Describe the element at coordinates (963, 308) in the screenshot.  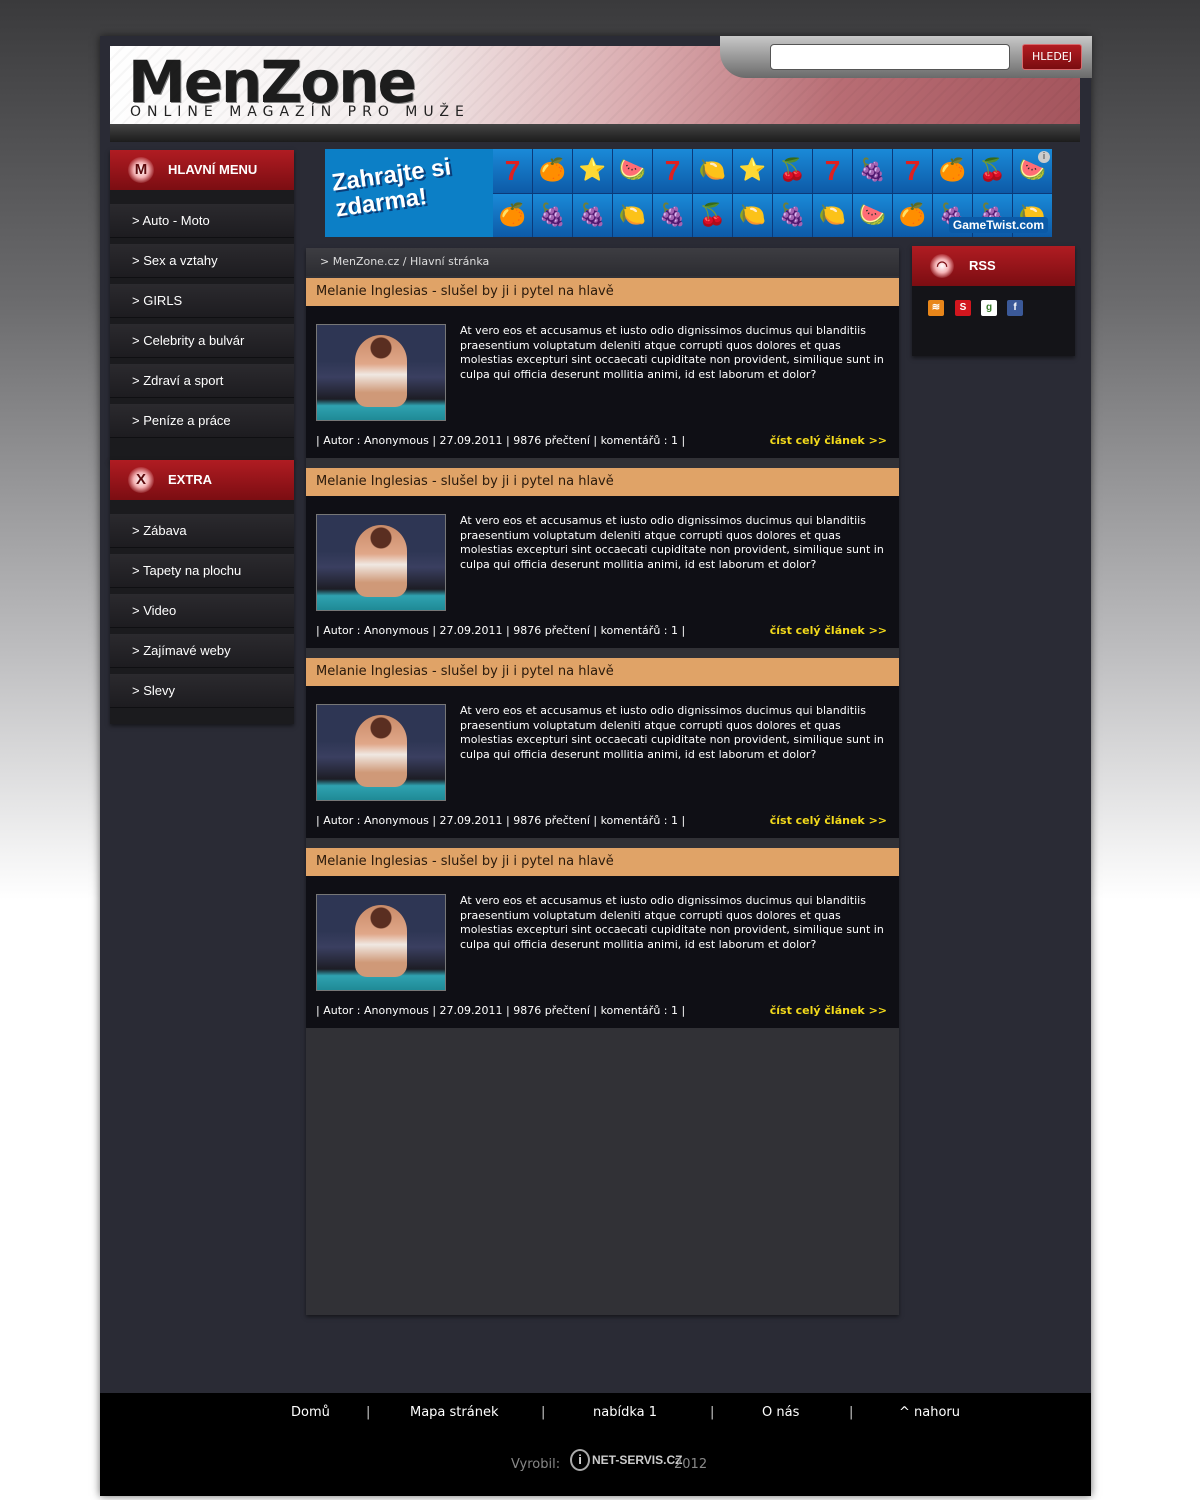
I see `seznam-icon: S` at that location.